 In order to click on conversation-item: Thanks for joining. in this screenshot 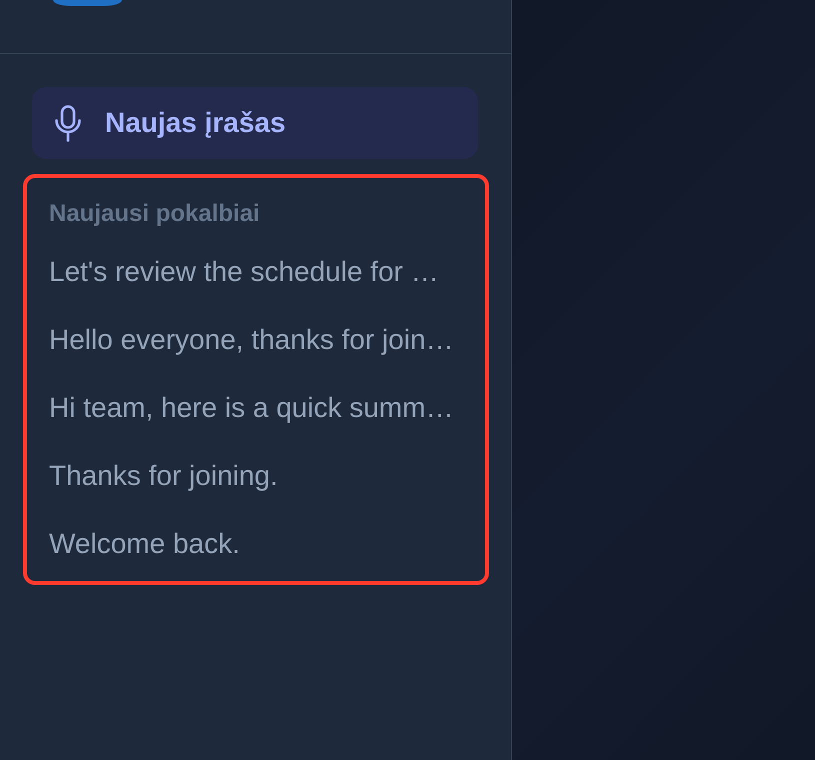, I will do `click(255, 476)`.